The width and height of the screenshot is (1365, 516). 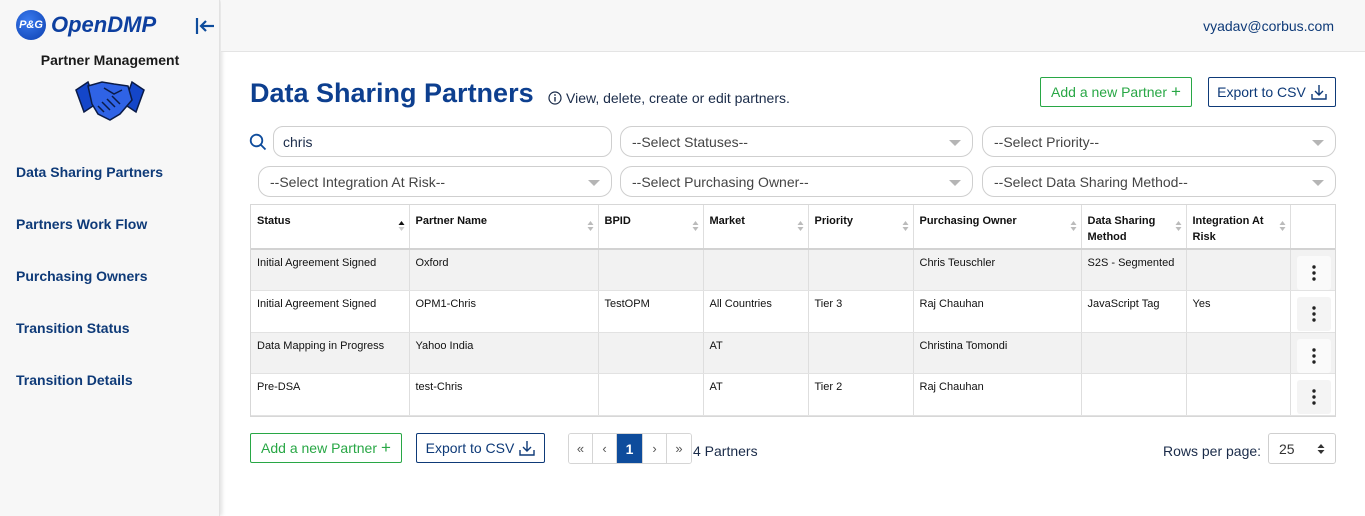 I want to click on more-vertical-icon, so click(x=1313, y=273).